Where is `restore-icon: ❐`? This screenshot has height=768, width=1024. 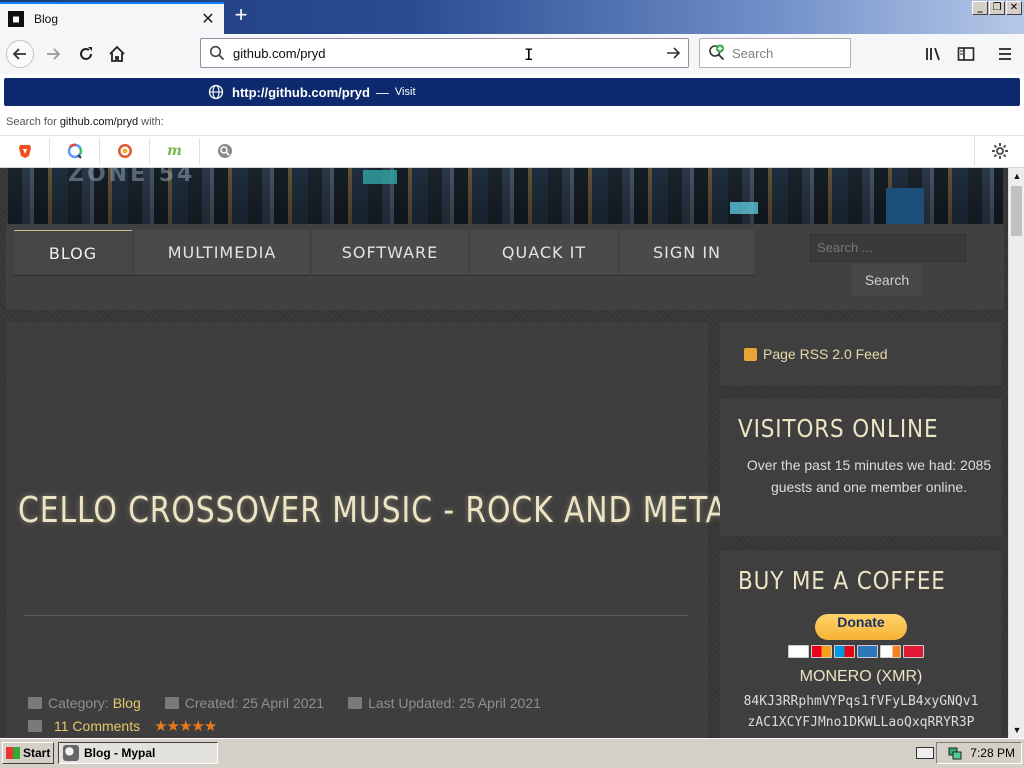
restore-icon: ❐ is located at coordinates (997, 8).